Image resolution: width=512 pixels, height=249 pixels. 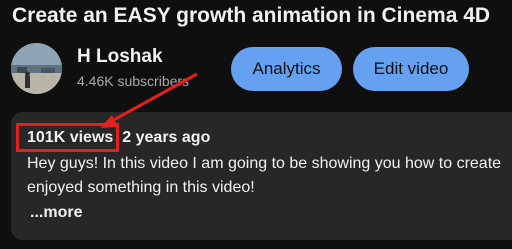 What do you see at coordinates (286, 69) in the screenshot?
I see `analytics-button: Analytics` at bounding box center [286, 69].